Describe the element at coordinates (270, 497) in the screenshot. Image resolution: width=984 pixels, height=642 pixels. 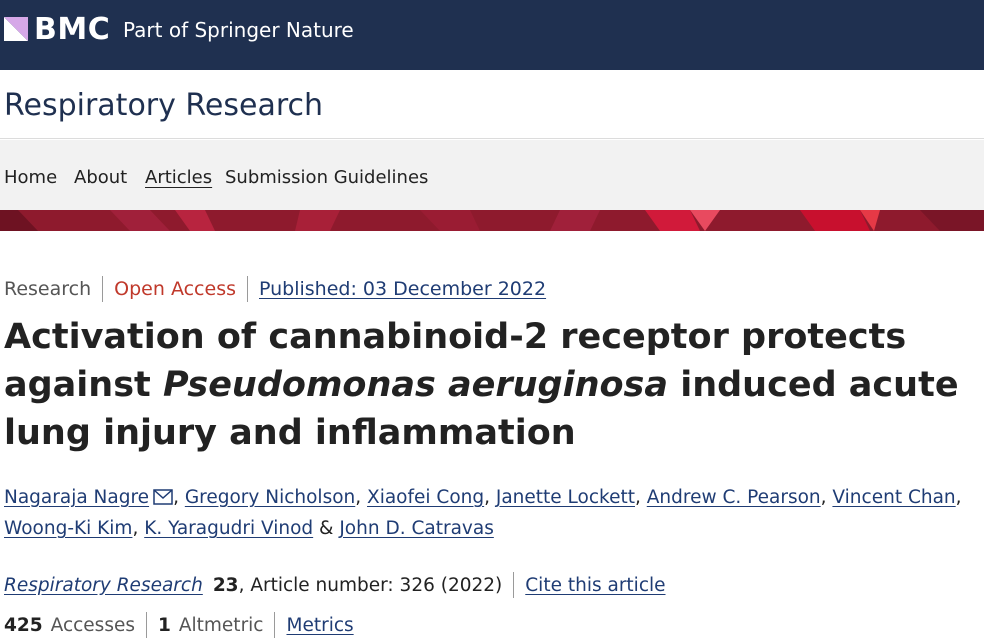
I see `author-link: Gregory Nicholson` at that location.